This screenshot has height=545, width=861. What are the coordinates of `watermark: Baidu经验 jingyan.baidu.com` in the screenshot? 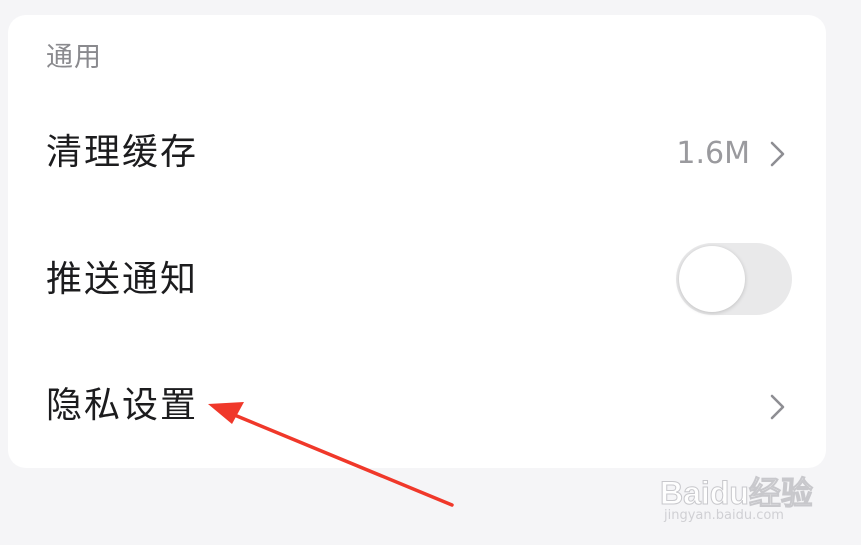 It's located at (740, 492).